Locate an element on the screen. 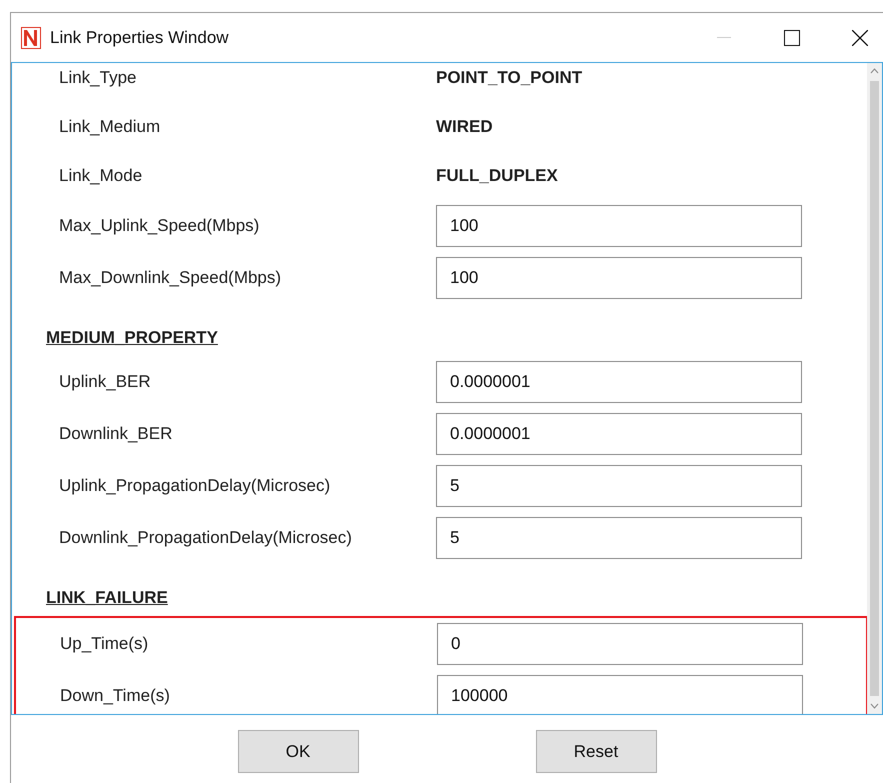  scroll-up-icon is located at coordinates (874, 71).